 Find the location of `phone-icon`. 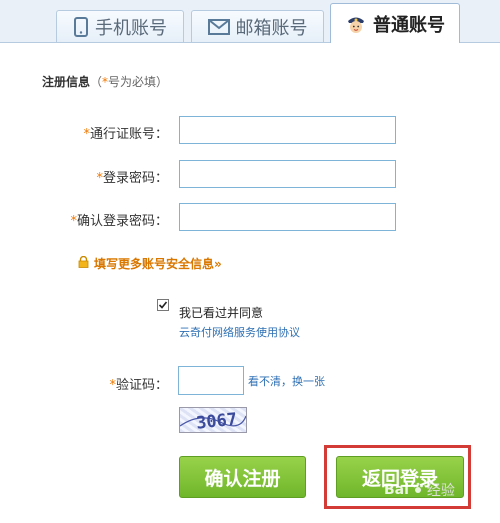

phone-icon is located at coordinates (81, 26).